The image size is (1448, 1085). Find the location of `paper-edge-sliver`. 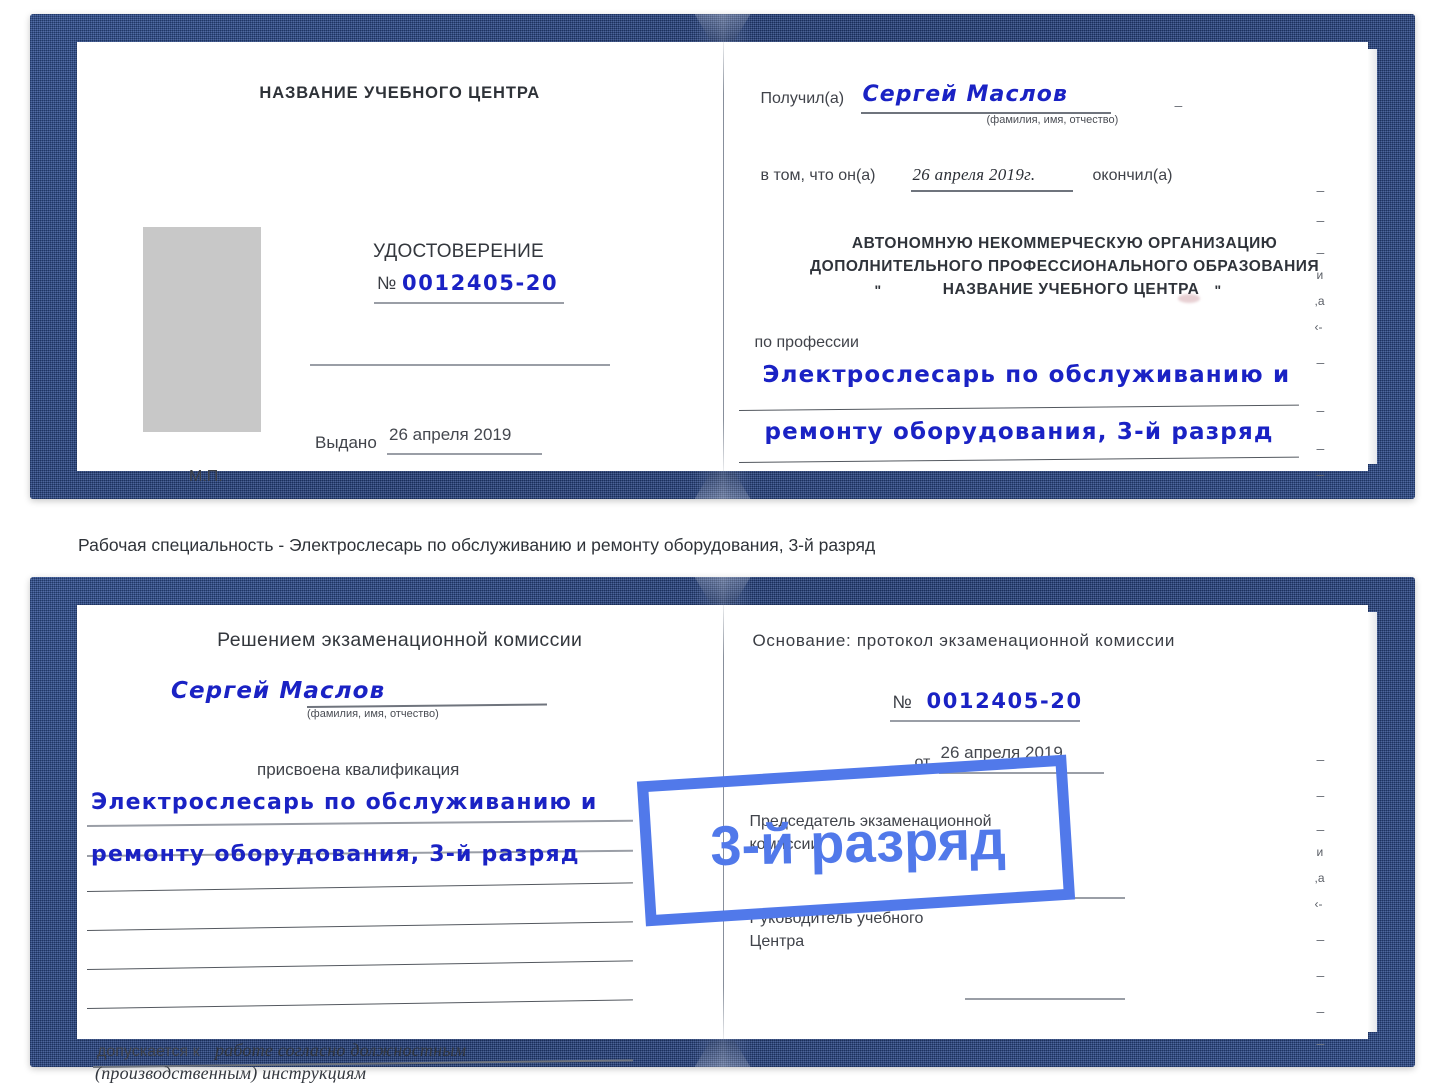

paper-edge-sliver is located at coordinates (1372, 256).